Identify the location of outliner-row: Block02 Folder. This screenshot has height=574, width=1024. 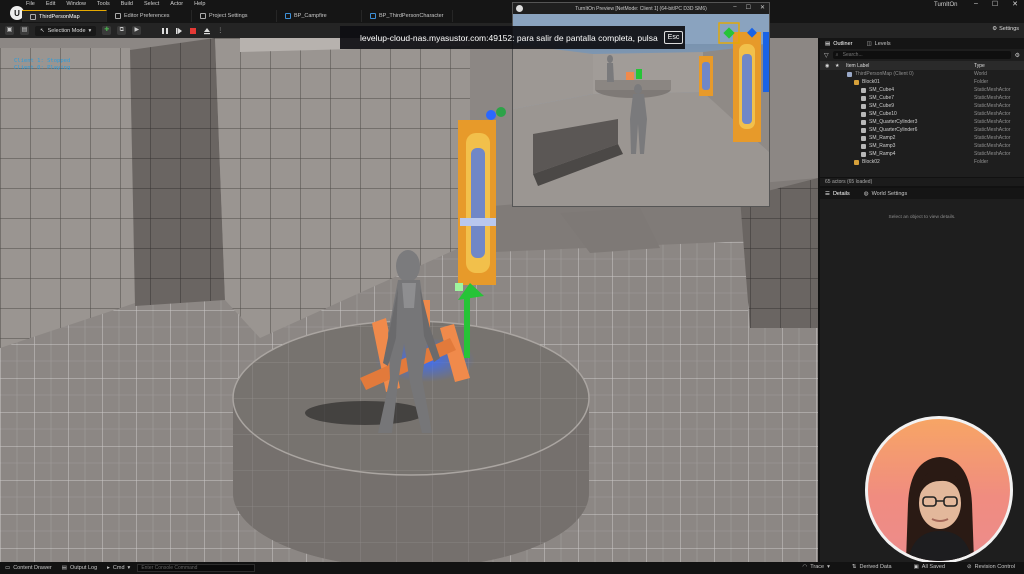
(922, 162).